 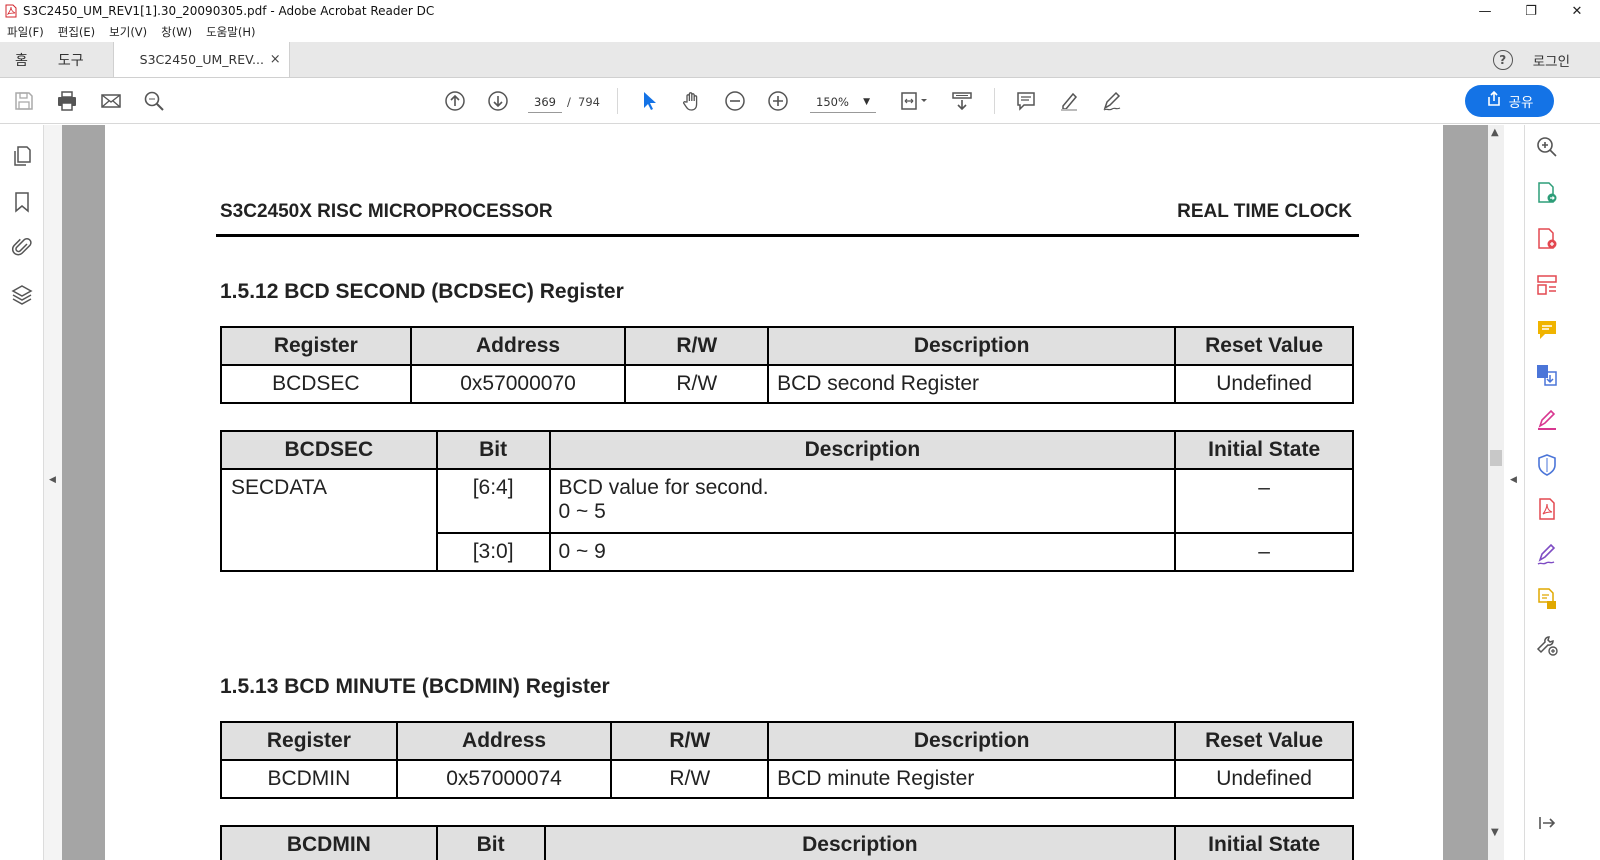 What do you see at coordinates (697, 384) in the screenshot?
I see `table-cell: R/W` at bounding box center [697, 384].